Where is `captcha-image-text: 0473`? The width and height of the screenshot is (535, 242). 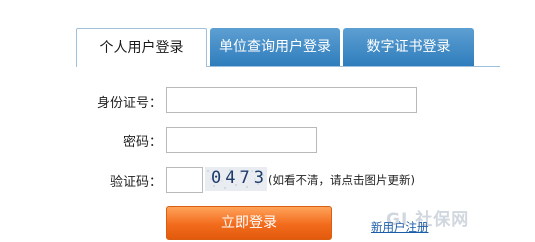 captcha-image-text: 0473 is located at coordinates (239, 178).